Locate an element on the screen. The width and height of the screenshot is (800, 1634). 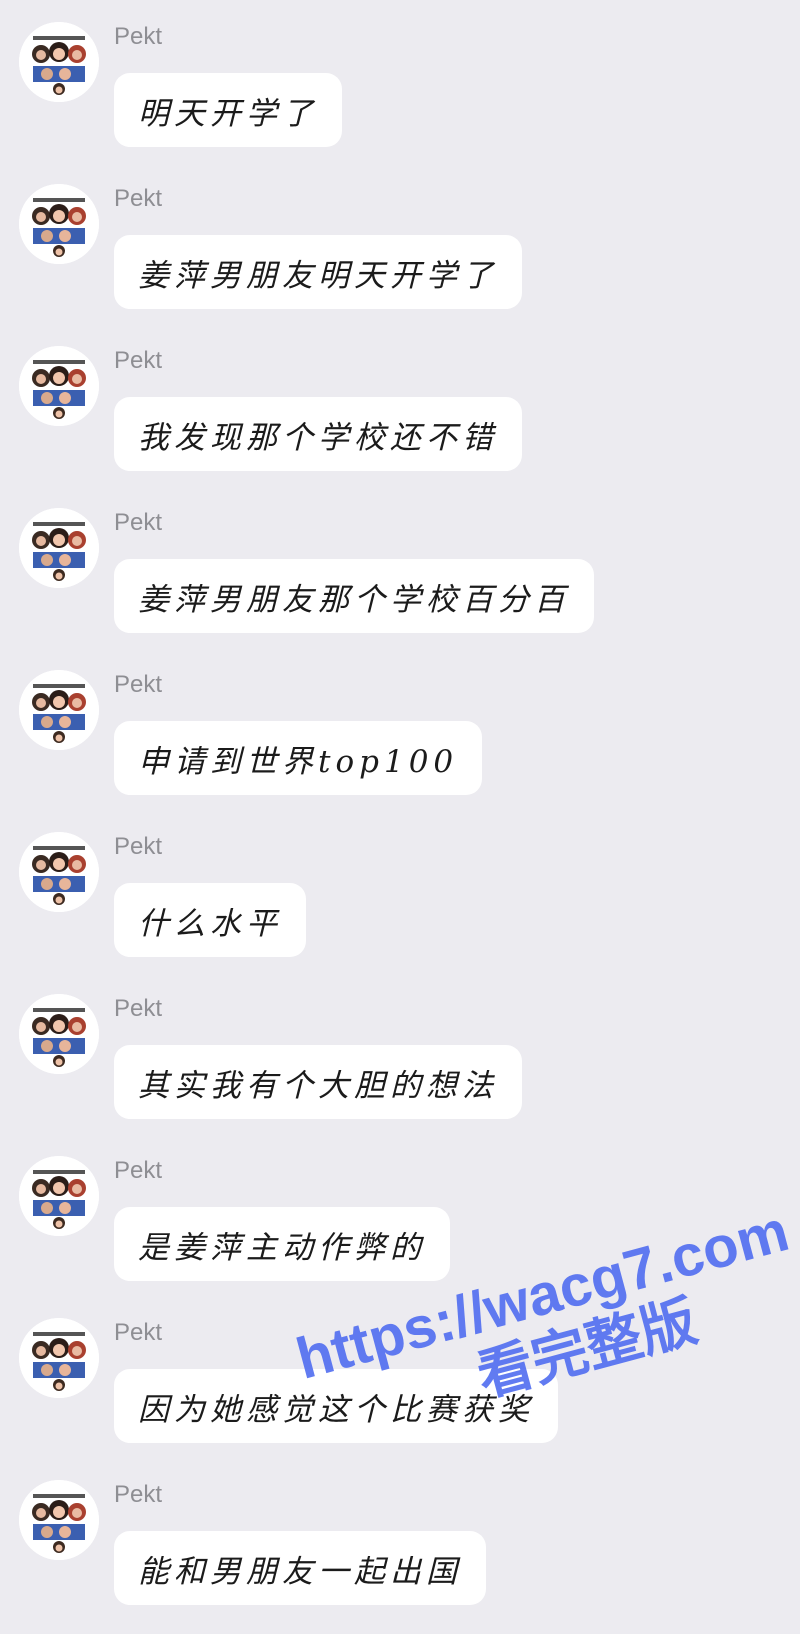
message-row: Pekt 其实我有个大胆的想法 is located at coordinates (400, 1053).